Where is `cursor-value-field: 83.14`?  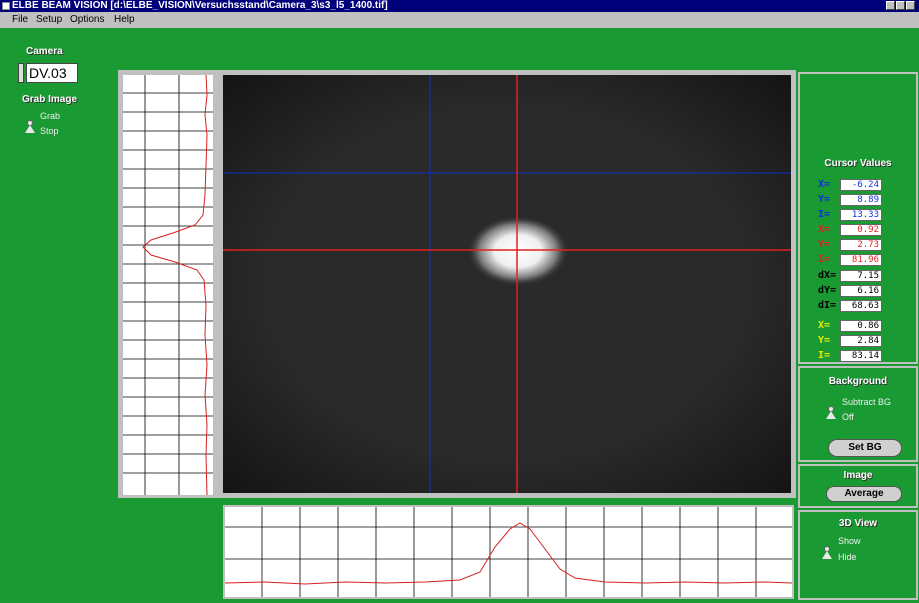 cursor-value-field: 83.14 is located at coordinates (861, 356).